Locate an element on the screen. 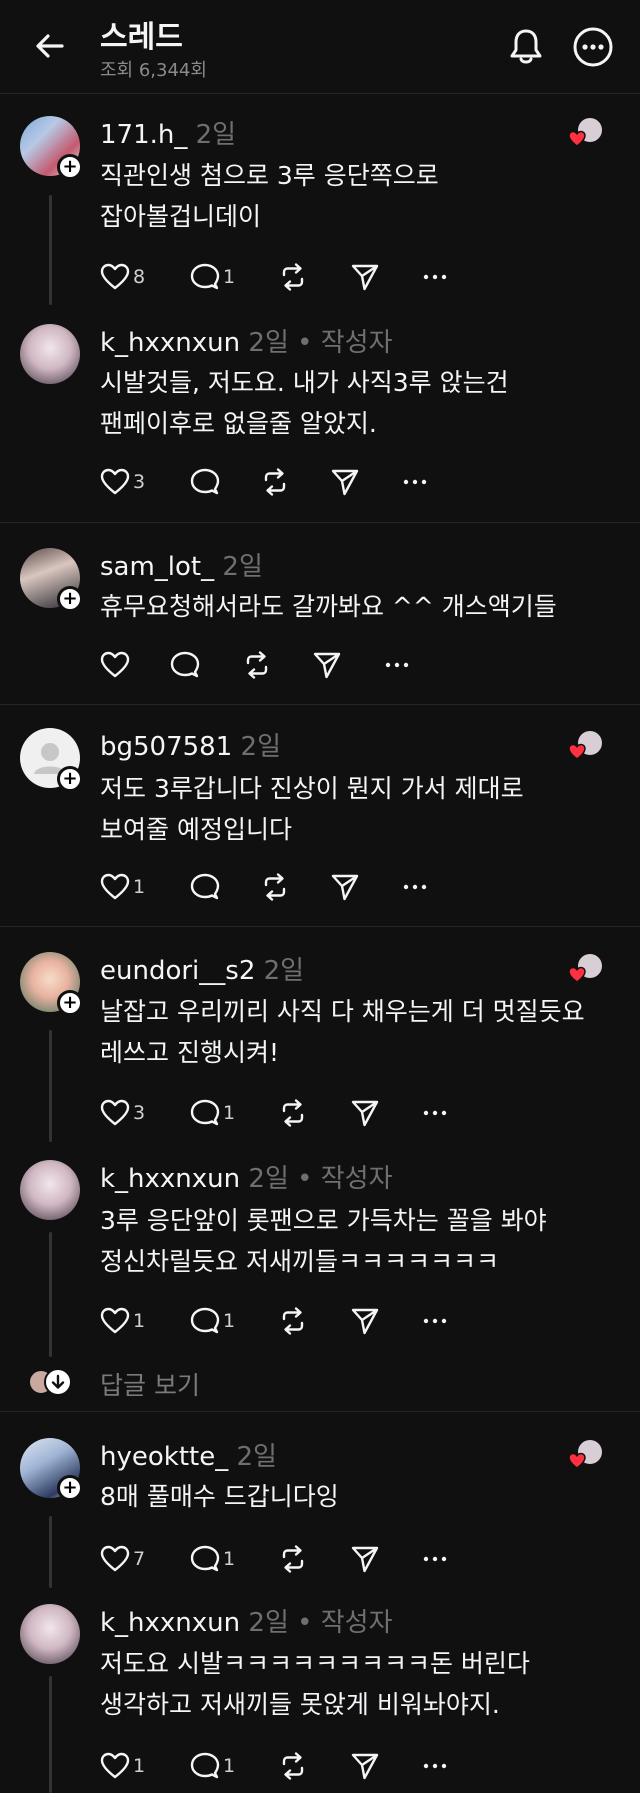  post-actions is located at coordinates (310, 665).